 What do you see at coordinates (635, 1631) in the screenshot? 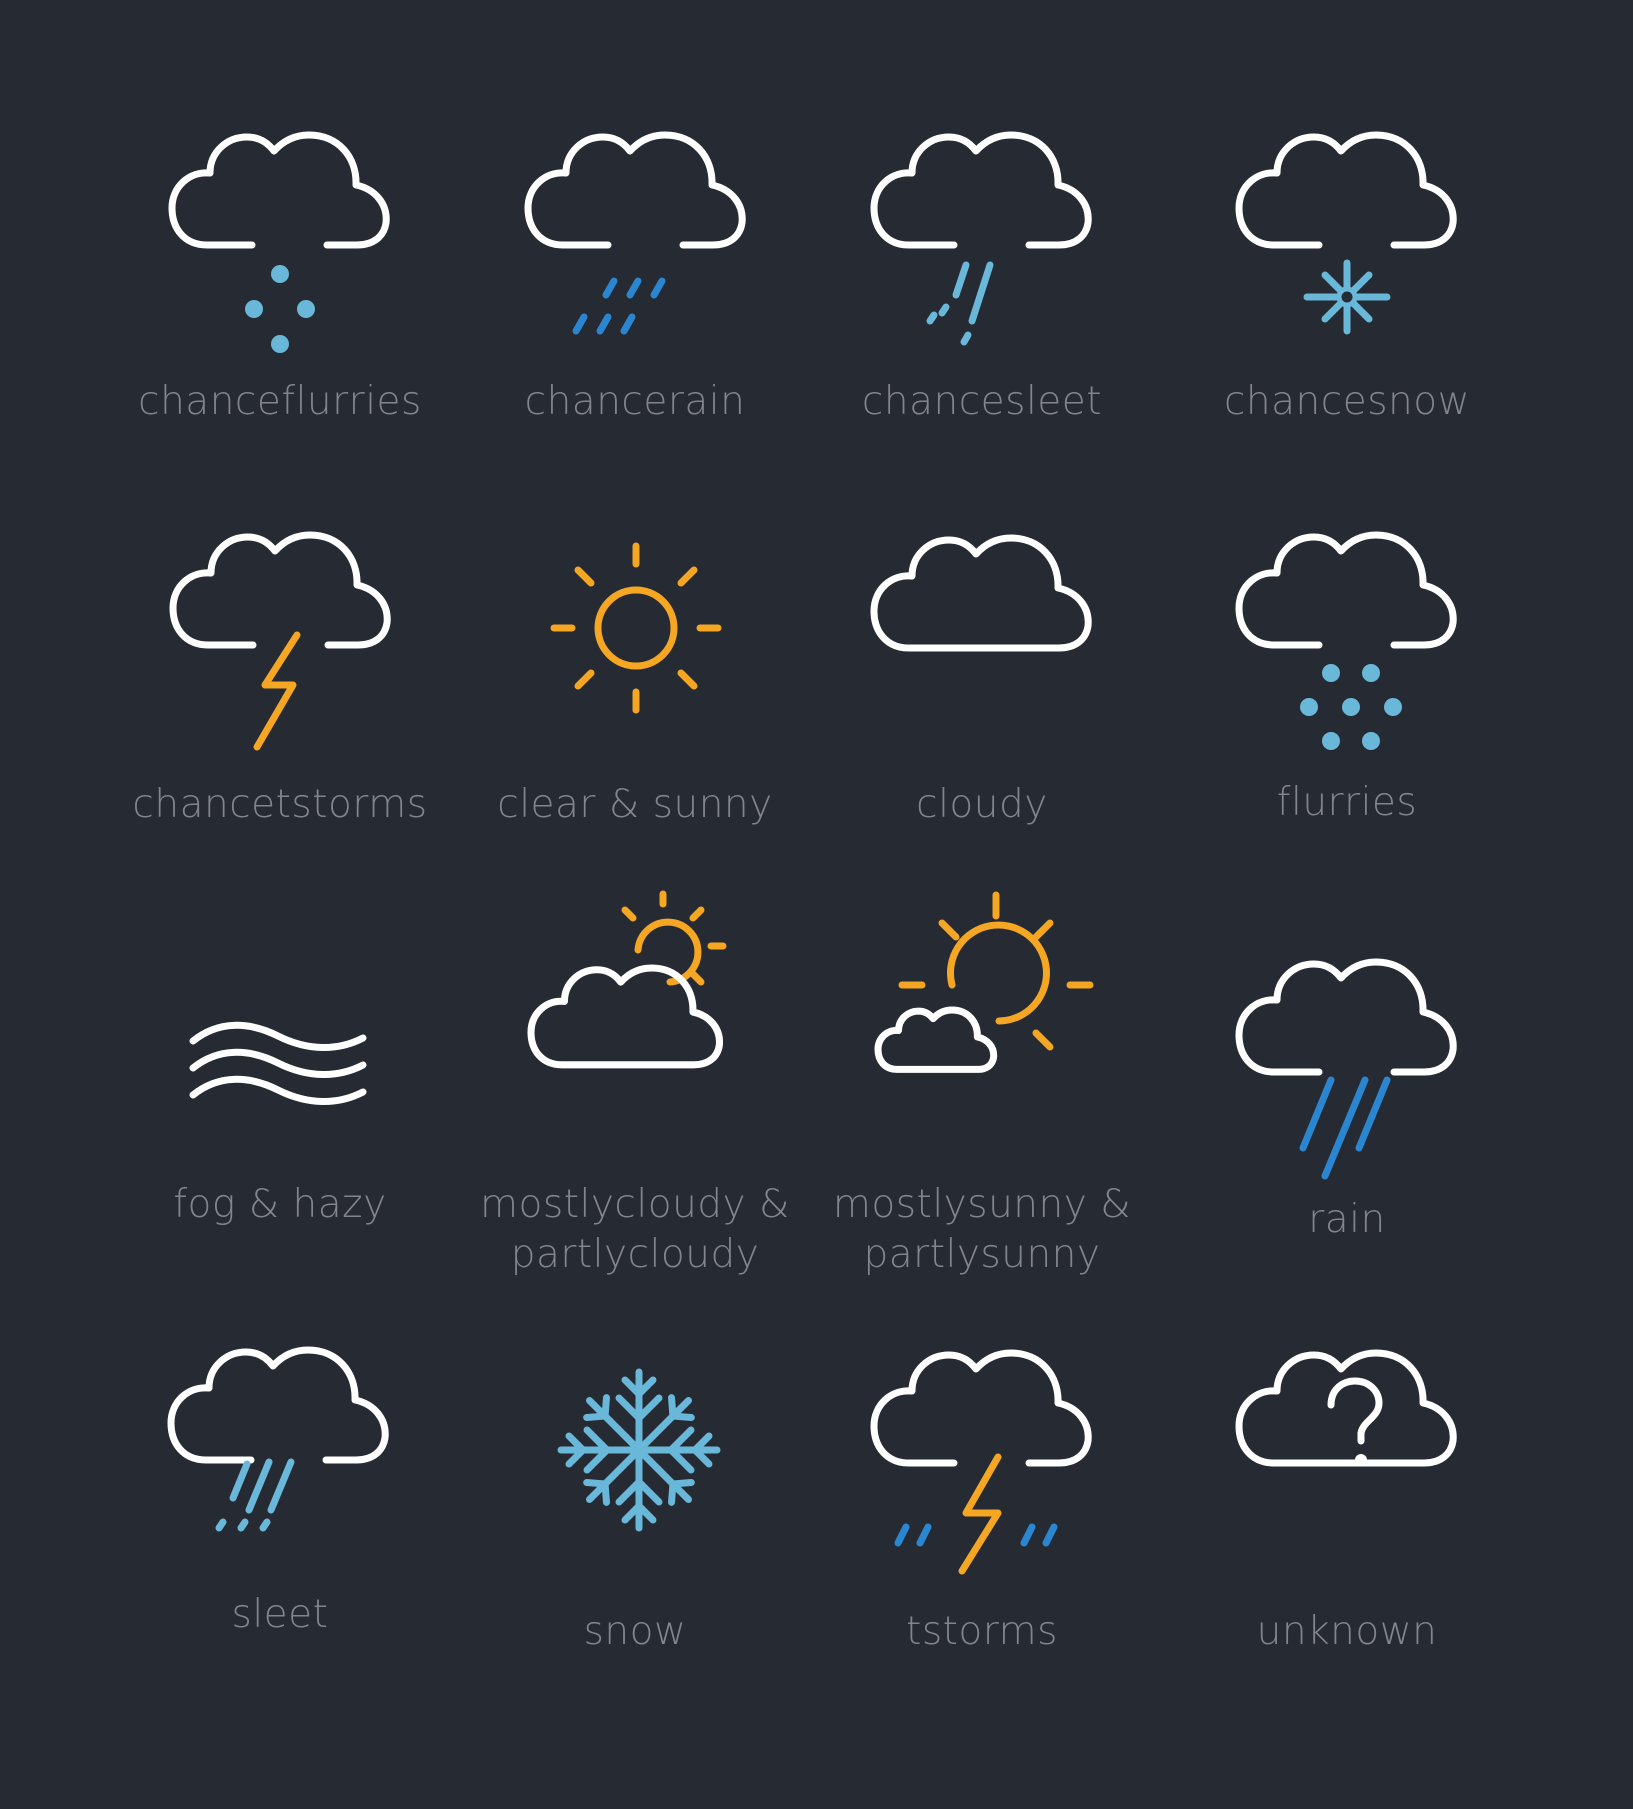
I see `icon-label: snow` at bounding box center [635, 1631].